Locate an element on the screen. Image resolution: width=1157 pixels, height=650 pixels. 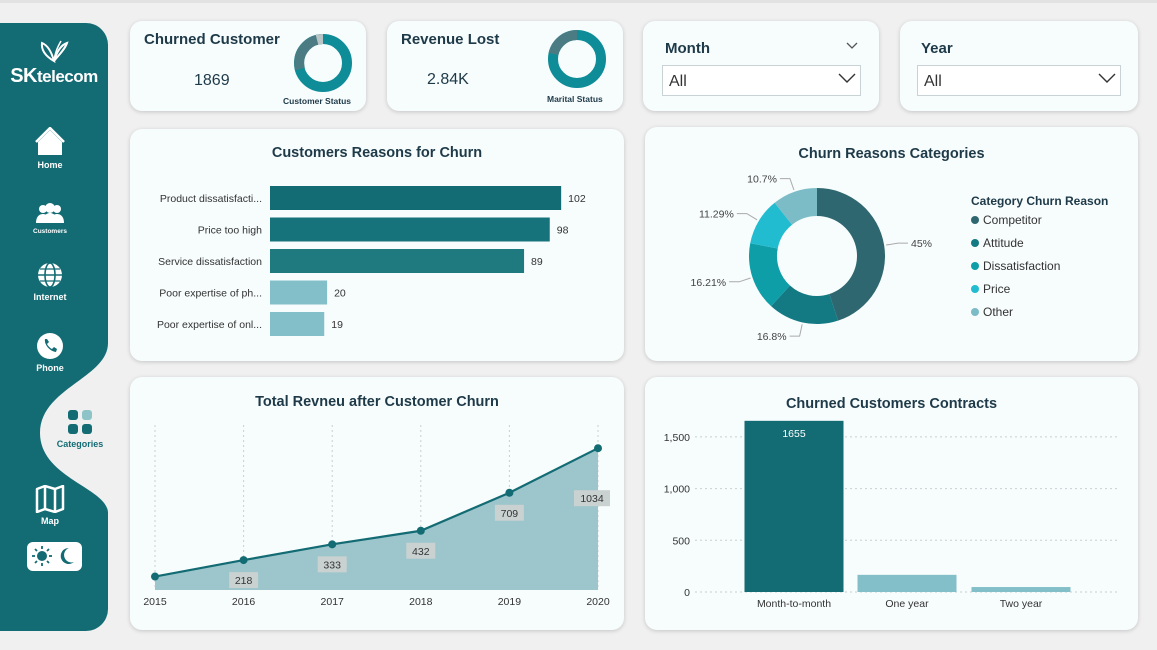
contract-label-1: One year is located at coordinates (907, 604).